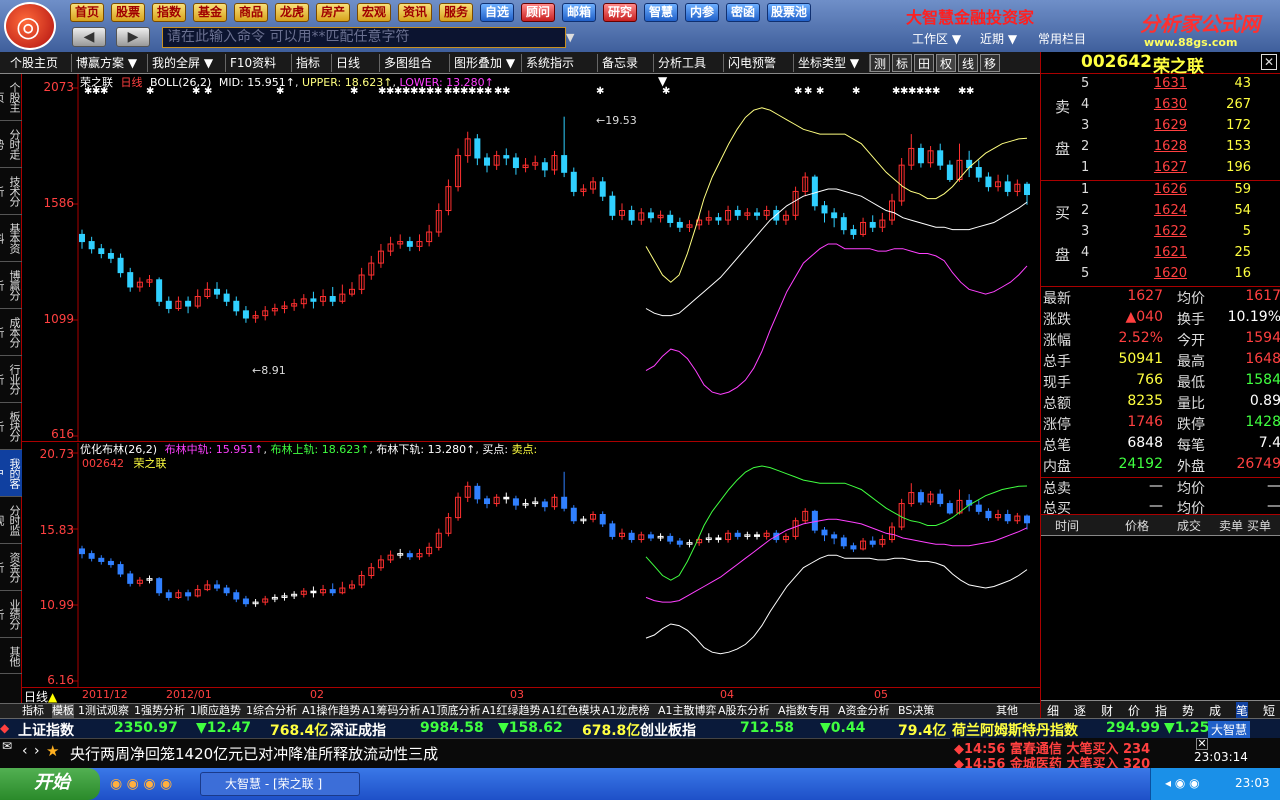 This screenshot has height=800, width=1280. What do you see at coordinates (1188, 710) in the screenshot?
I see `quote-tab-5: 势` at bounding box center [1188, 710].